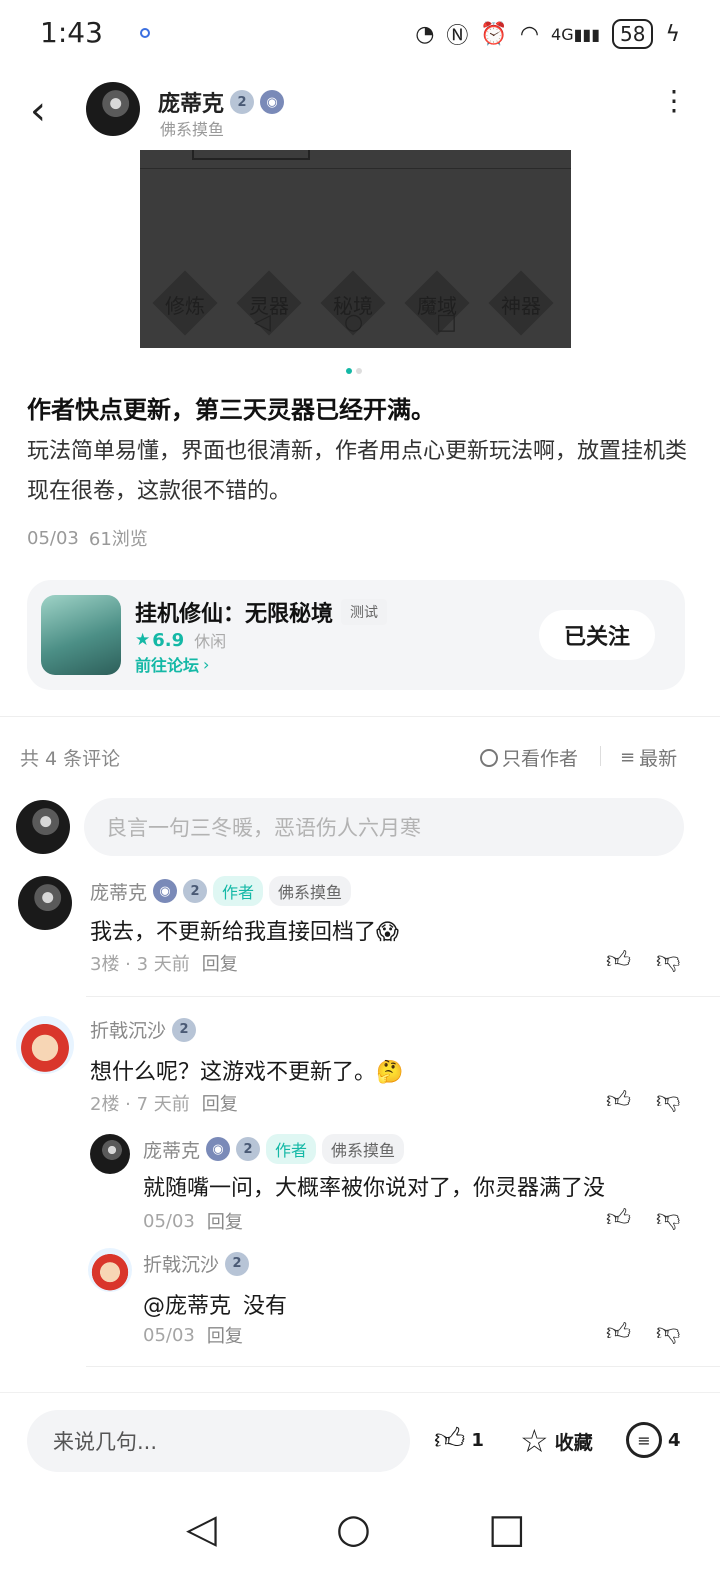 Image resolution: width=720 pixels, height=1588 pixels. Describe the element at coordinates (43, 827) in the screenshot. I see `my-avatar` at that location.